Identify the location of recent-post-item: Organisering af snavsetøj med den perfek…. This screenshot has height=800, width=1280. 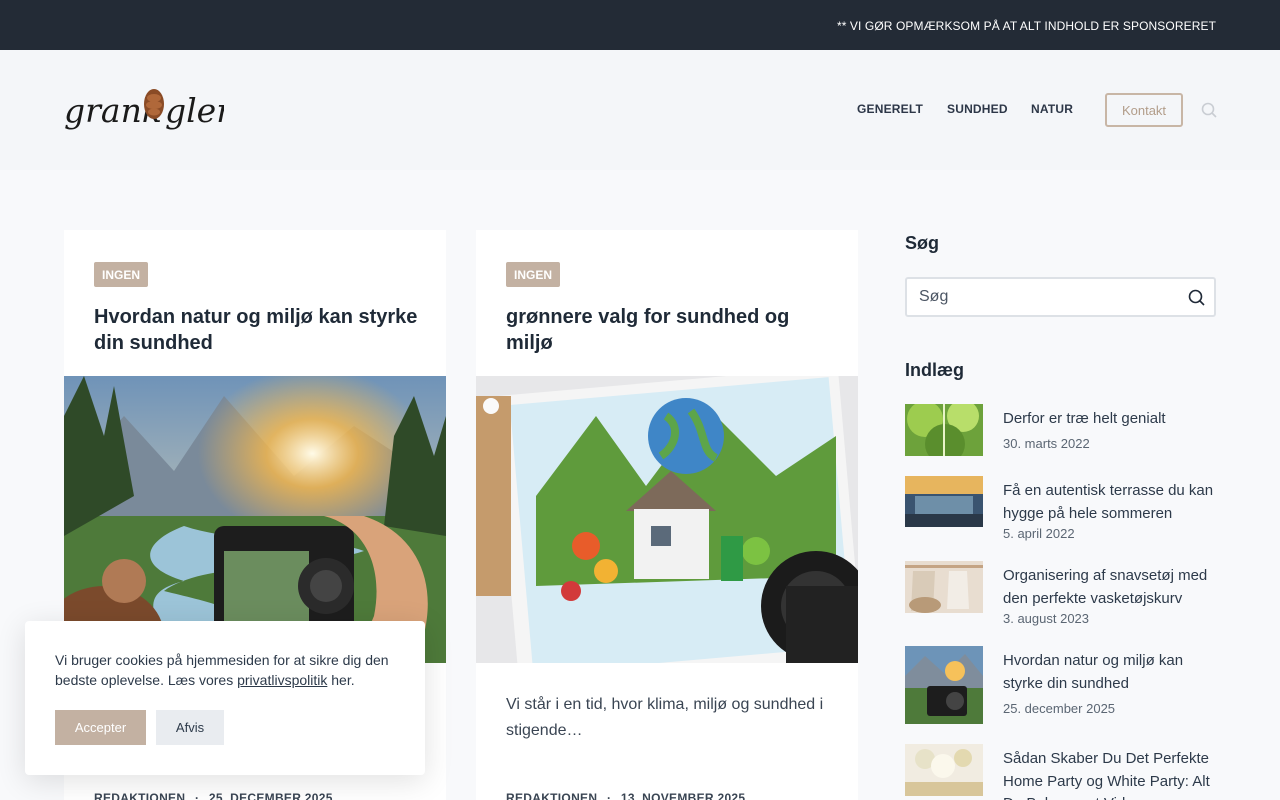
(1061, 593).